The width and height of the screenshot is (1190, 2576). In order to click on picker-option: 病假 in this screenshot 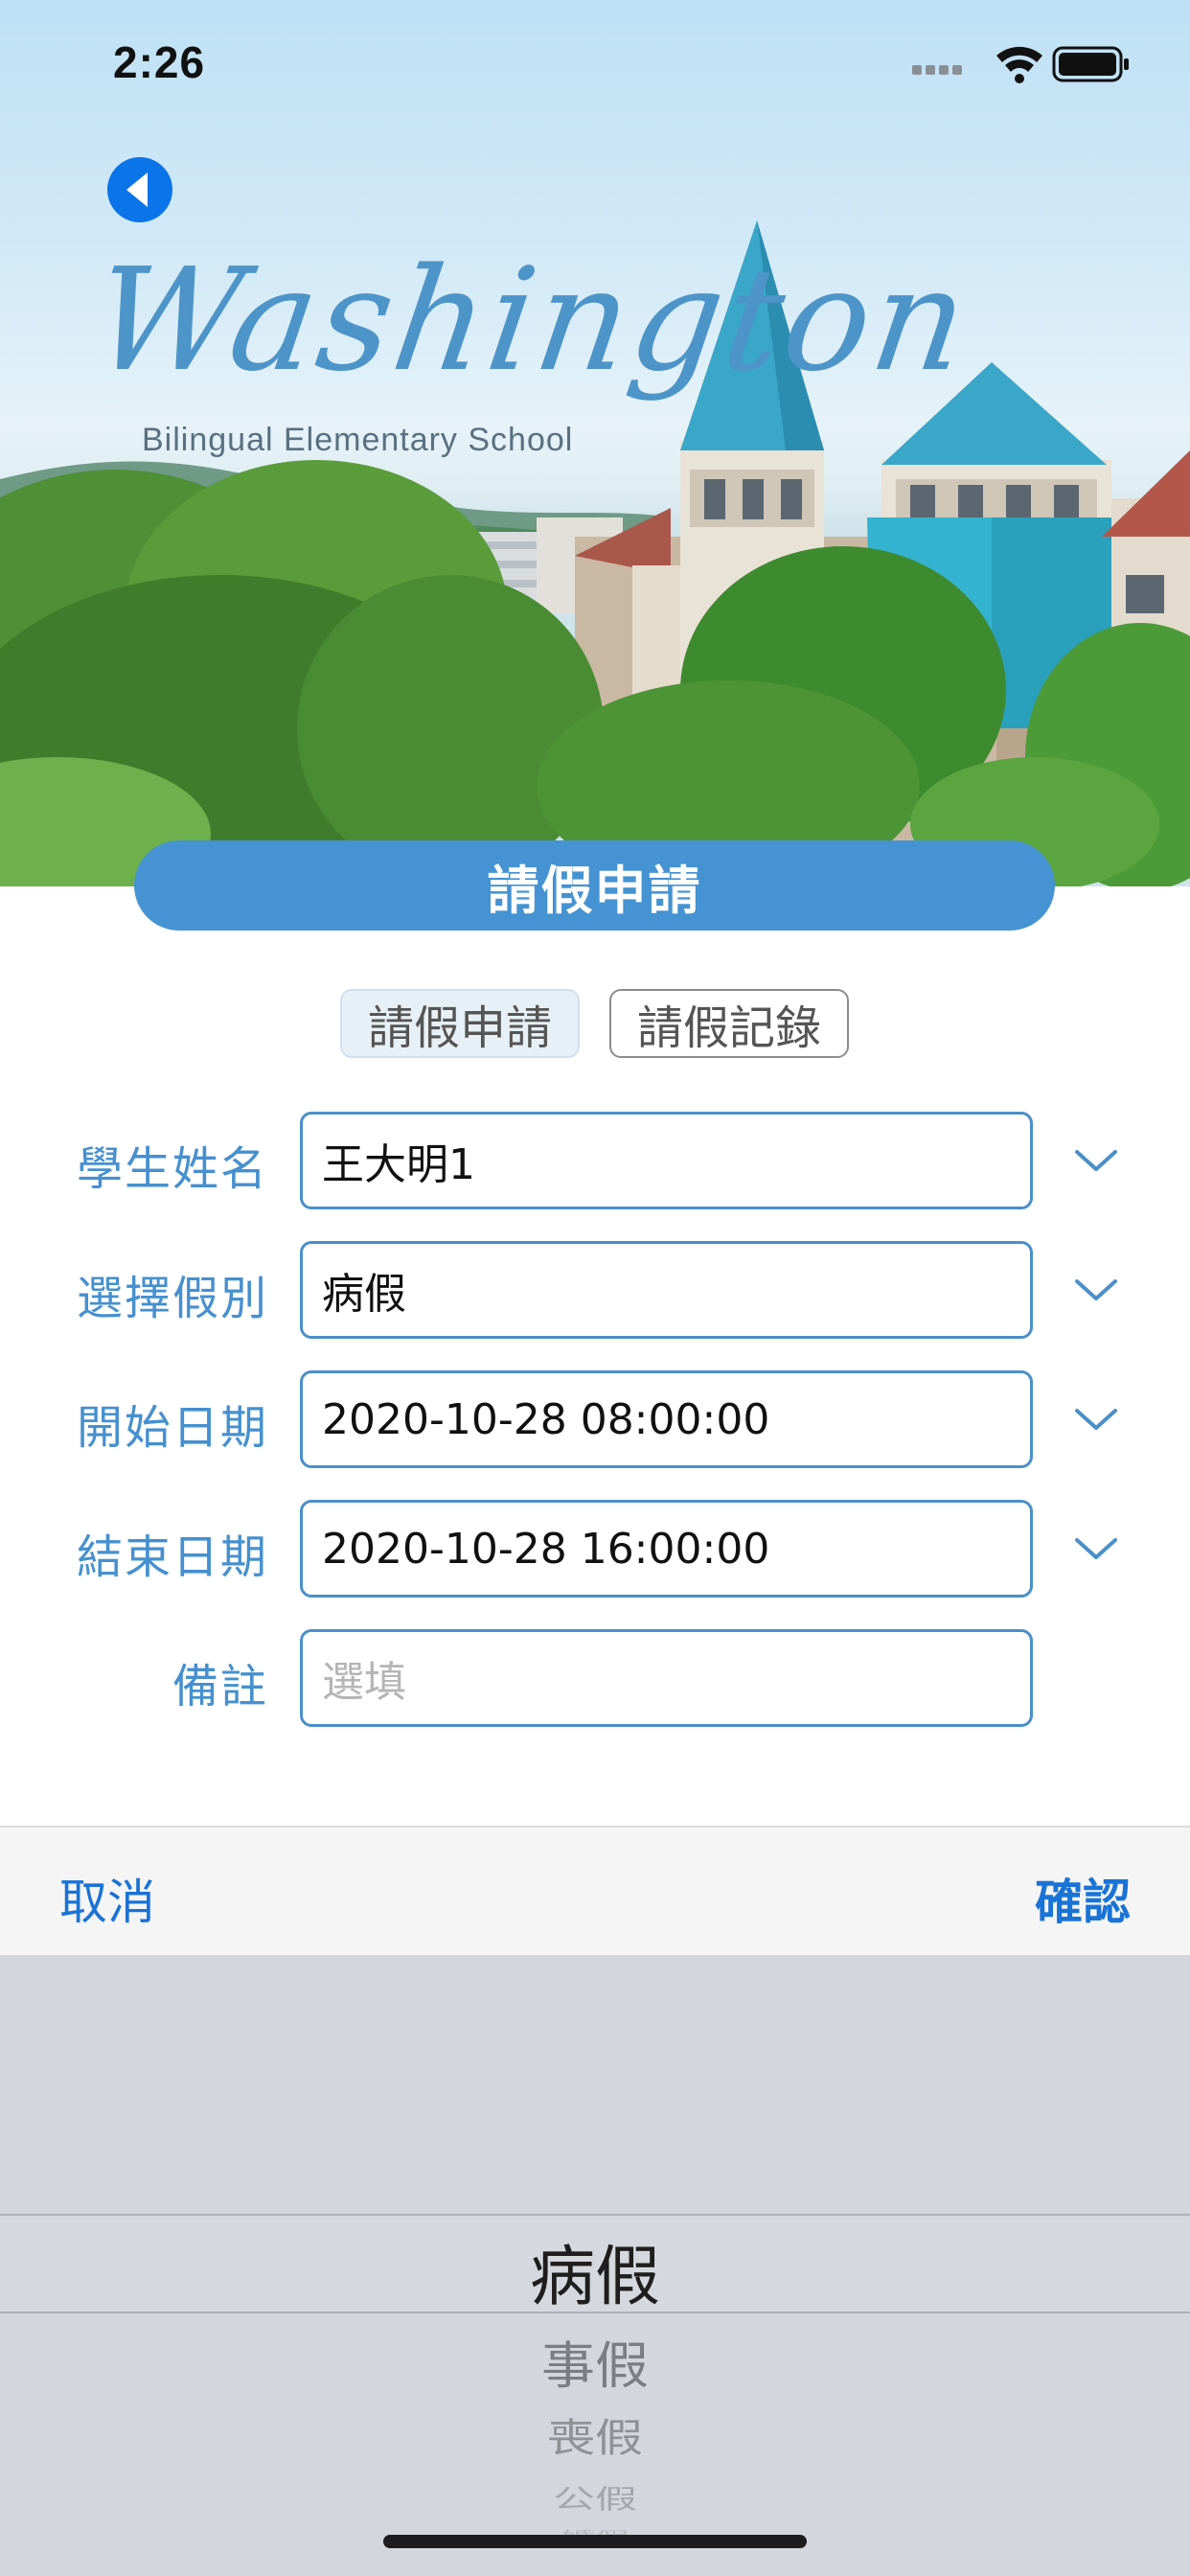, I will do `click(595, 2271)`.